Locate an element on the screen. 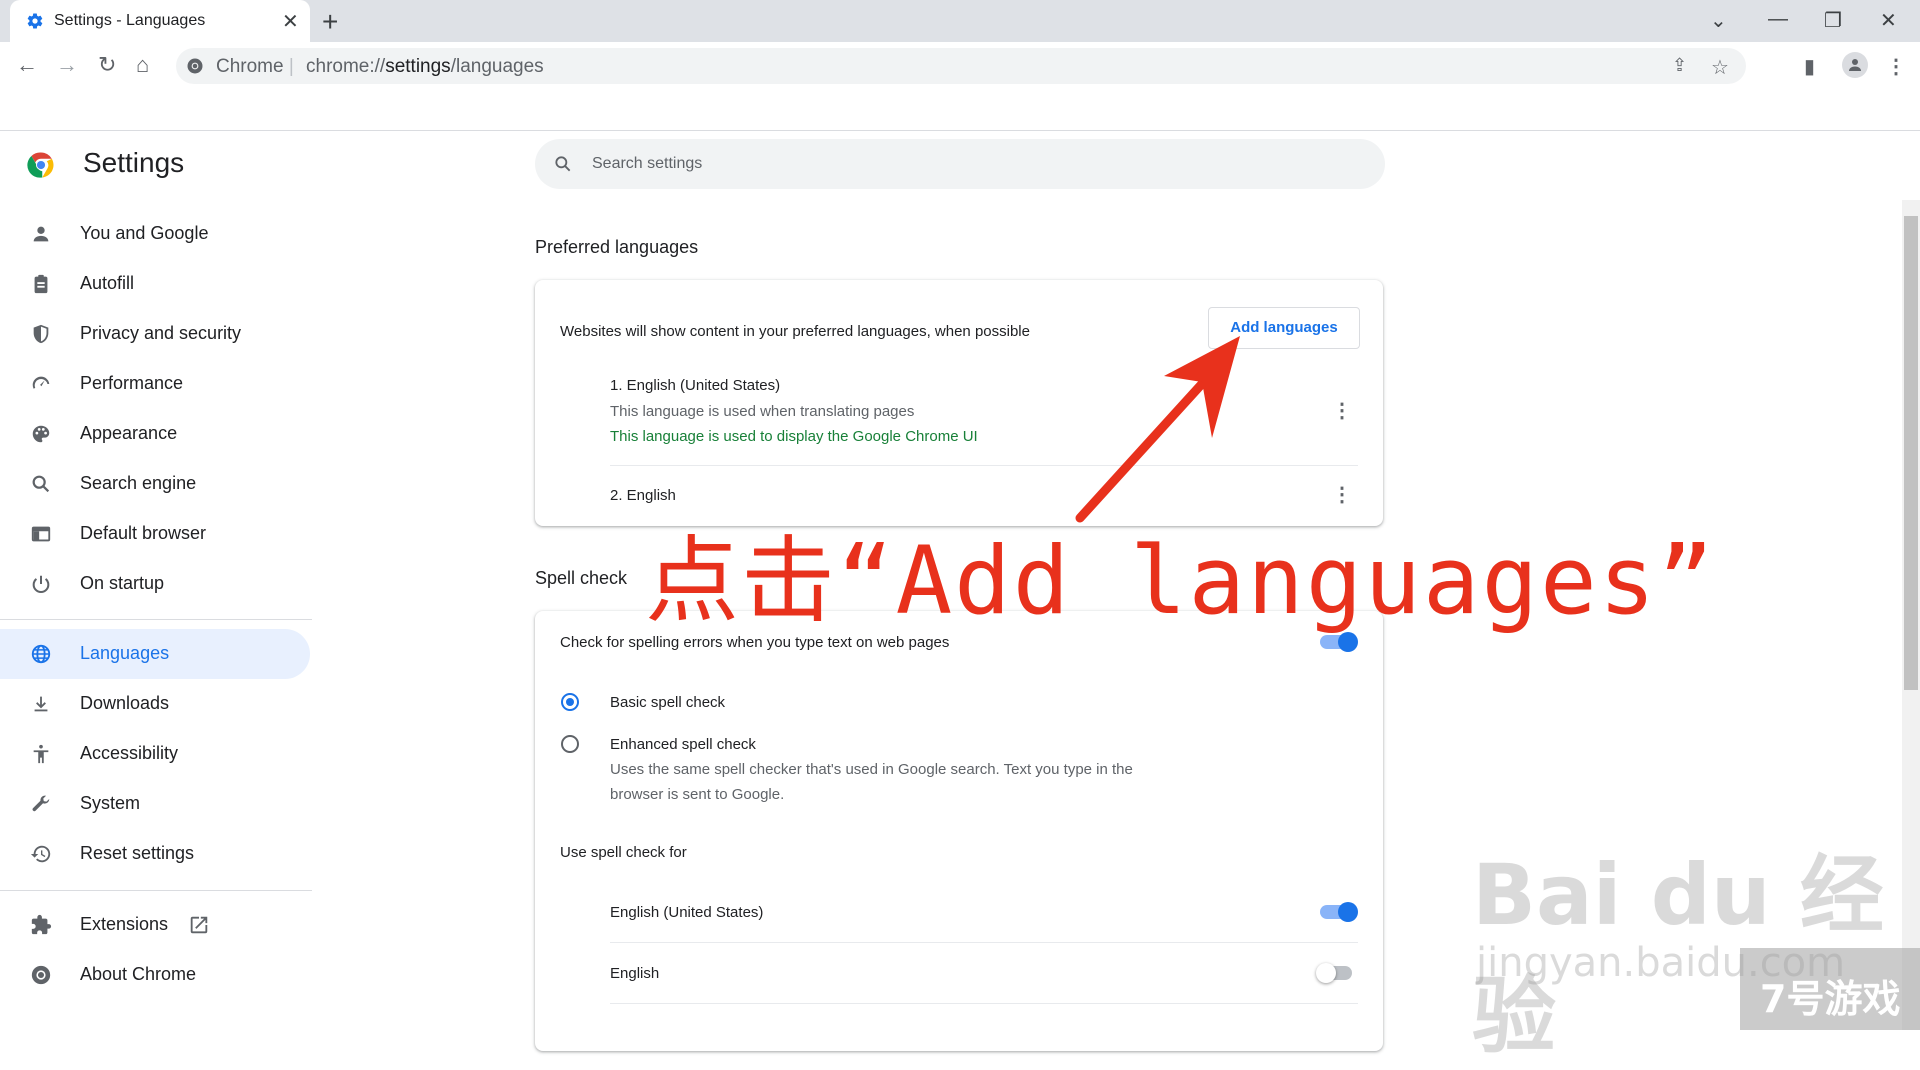 This screenshot has width=1920, height=1070. tab-search-dropdown-icon: ⌄ is located at coordinates (1718, 20).